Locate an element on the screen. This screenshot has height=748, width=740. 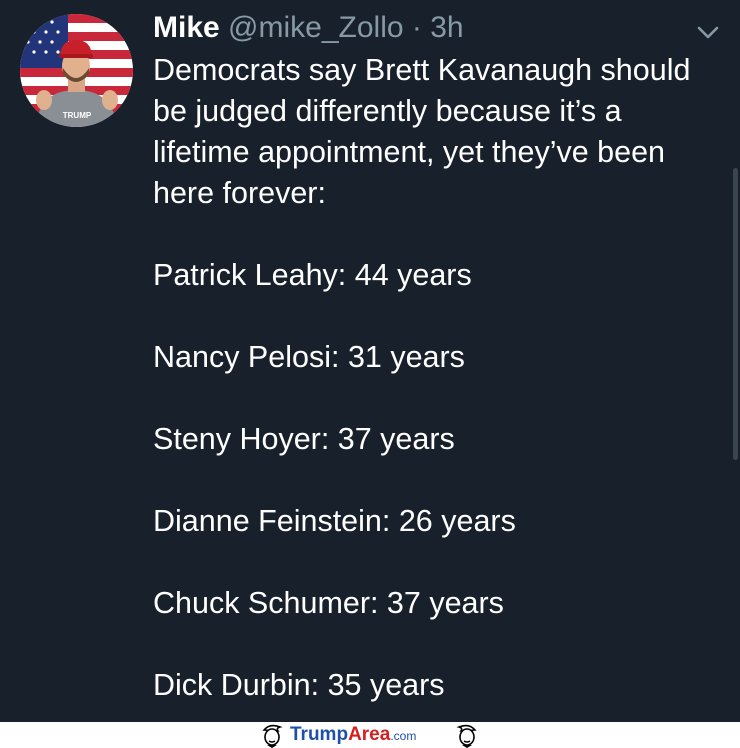
watermark-brand: TrumpArea.com is located at coordinates (353, 734).